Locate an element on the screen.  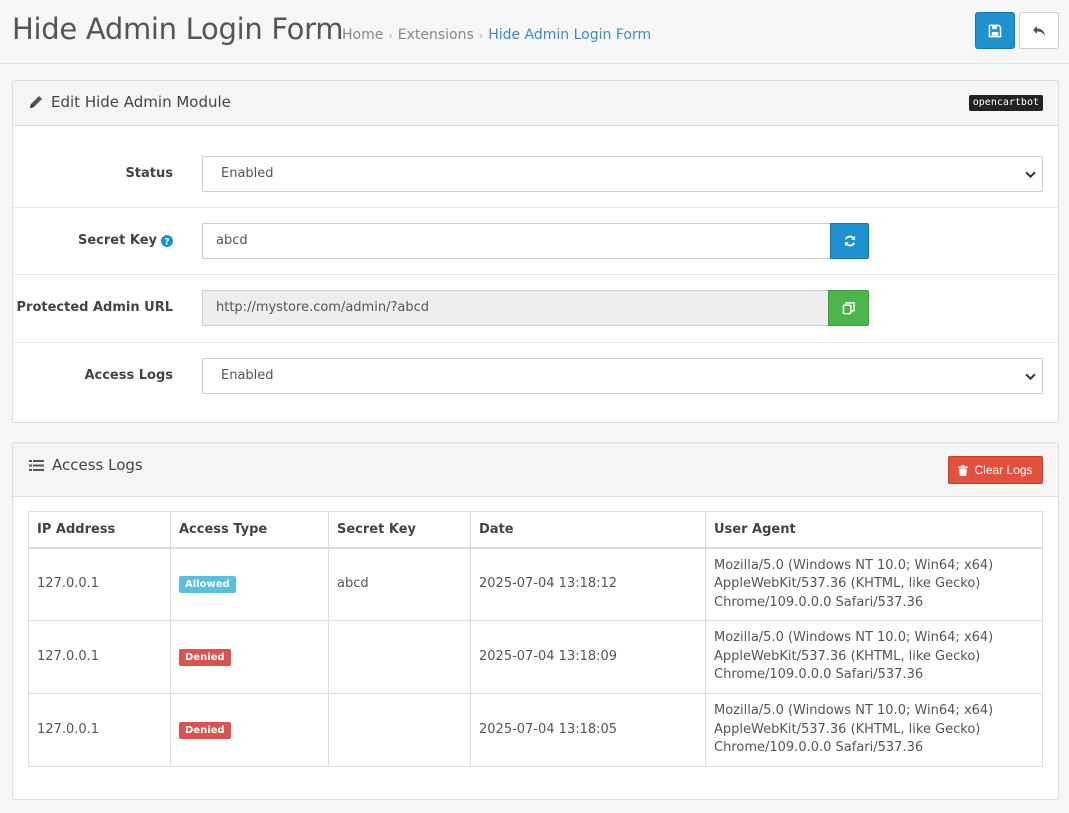
breadcrumb-current: Hide Admin Login Form is located at coordinates (569, 35).